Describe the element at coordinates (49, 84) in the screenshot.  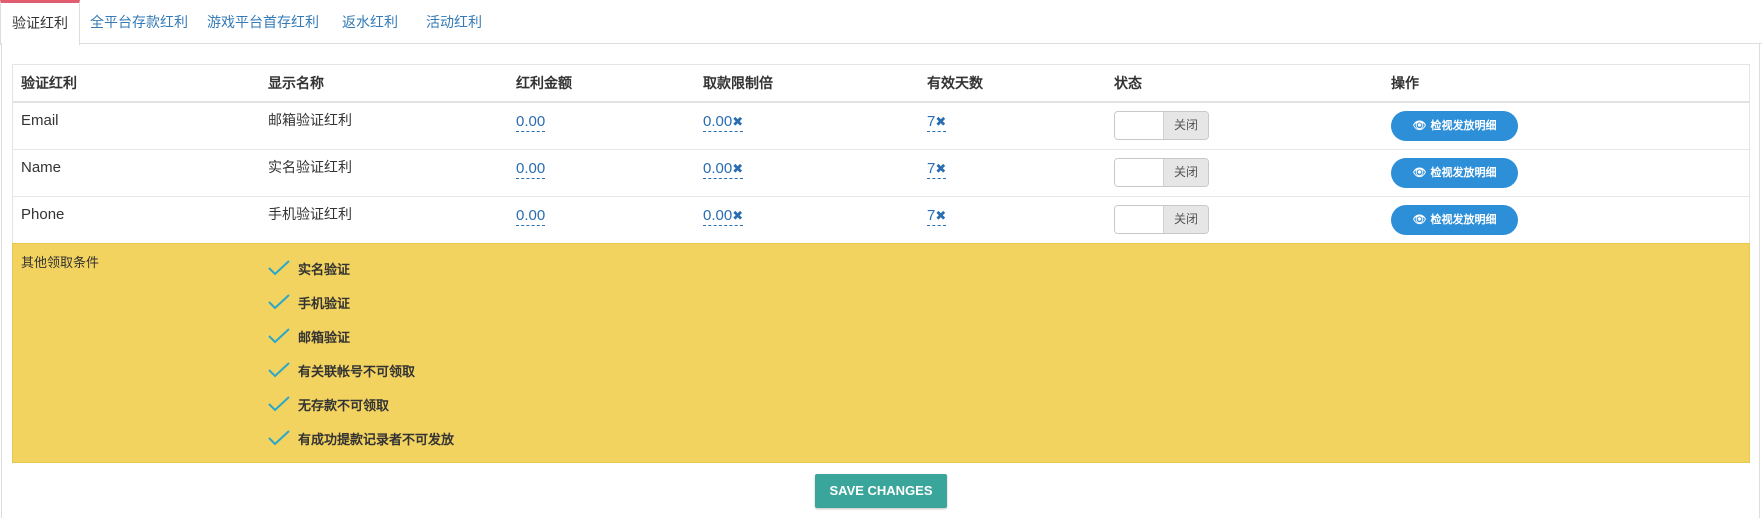
I see `column-header-bonus-type: 验证红利` at that location.